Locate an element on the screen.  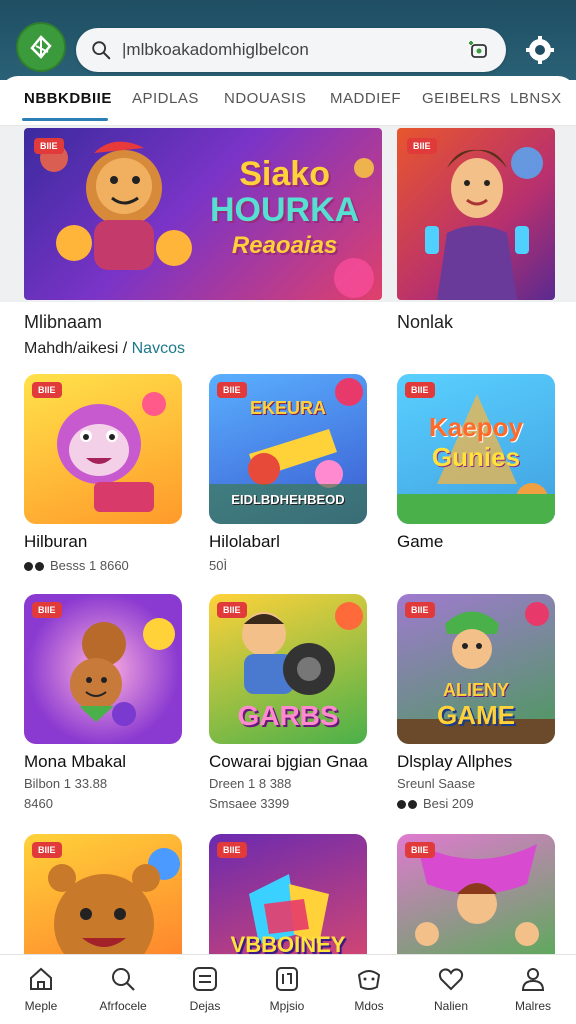
nav-item-4: Mdos is located at coordinates (369, 989).